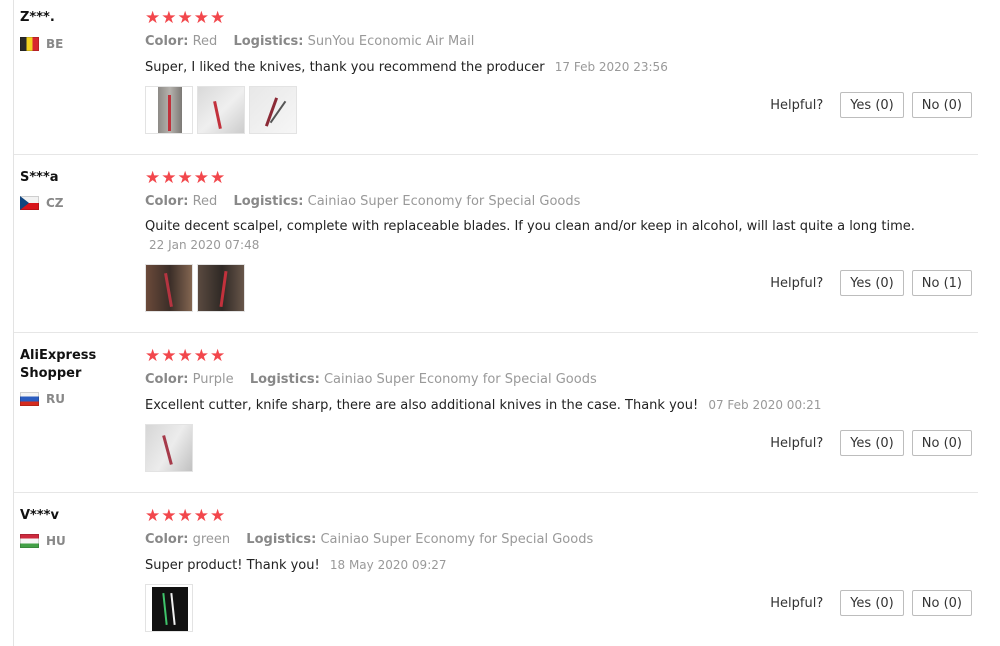  Describe the element at coordinates (39, 515) in the screenshot. I see `reviewer-name: V***v` at that location.